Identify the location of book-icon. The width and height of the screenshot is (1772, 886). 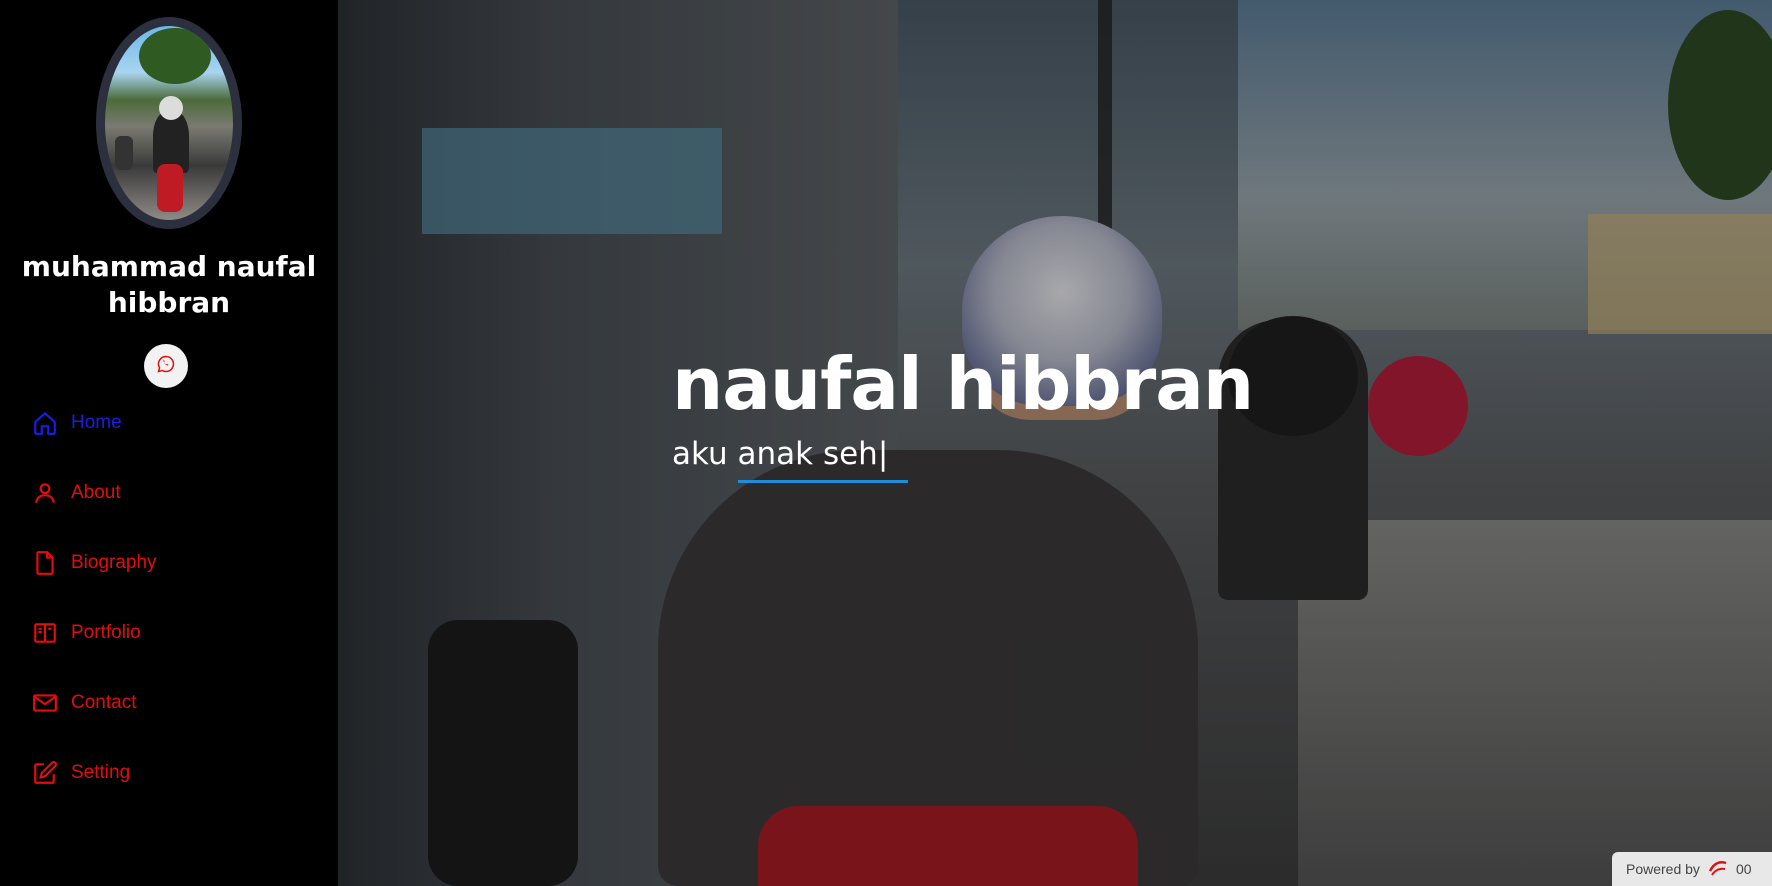
(45, 633).